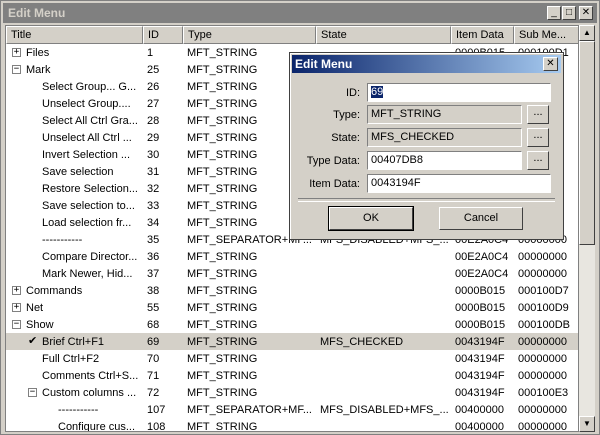 Image resolution: width=600 pixels, height=435 pixels. What do you see at coordinates (38, 53) in the screenshot?
I see `cell-title: Files` at bounding box center [38, 53].